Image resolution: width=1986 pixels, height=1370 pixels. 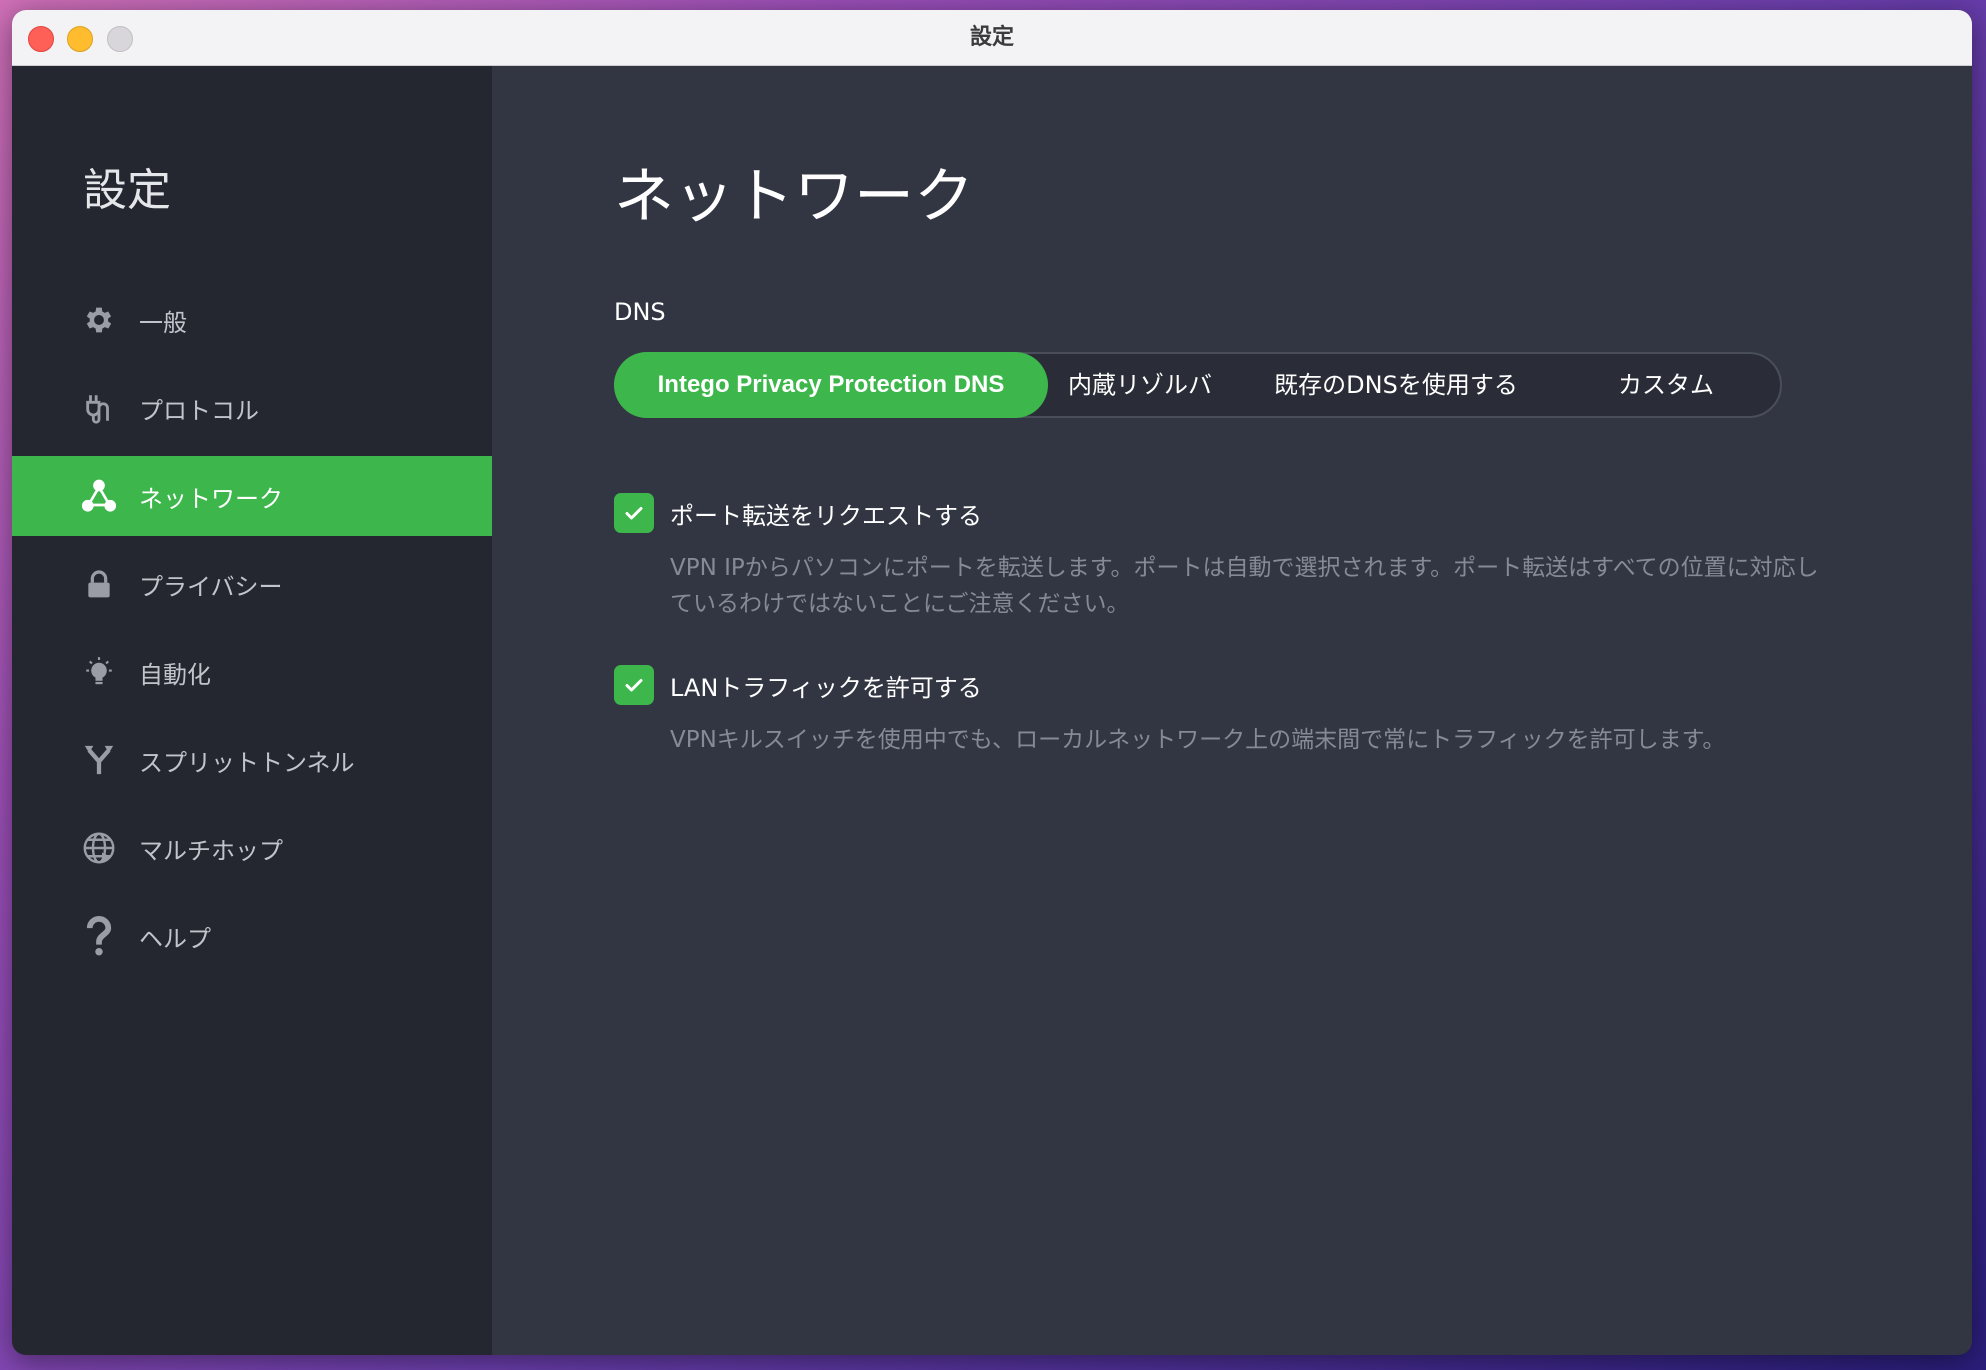 I want to click on sidebar-item-label: プライバシー, so click(x=211, y=586).